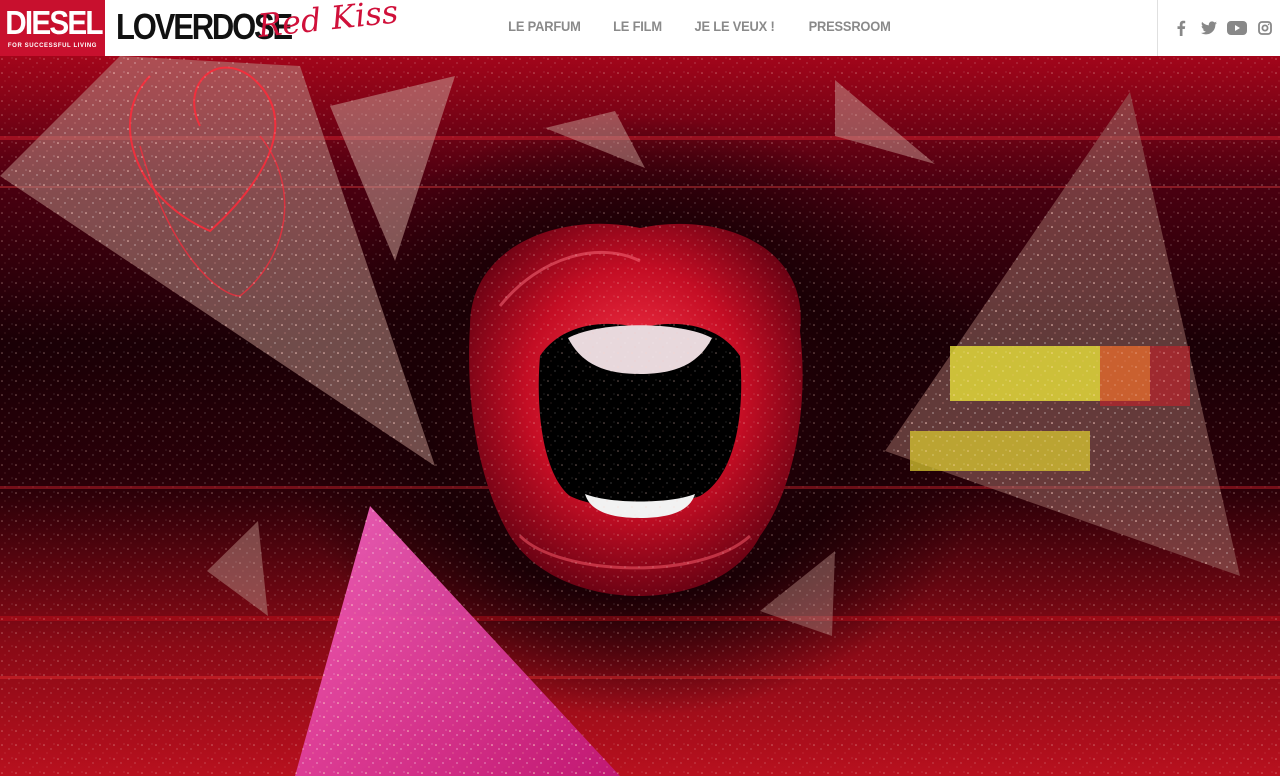 The height and width of the screenshot is (776, 1280). I want to click on facebook-icon, so click(1181, 28).